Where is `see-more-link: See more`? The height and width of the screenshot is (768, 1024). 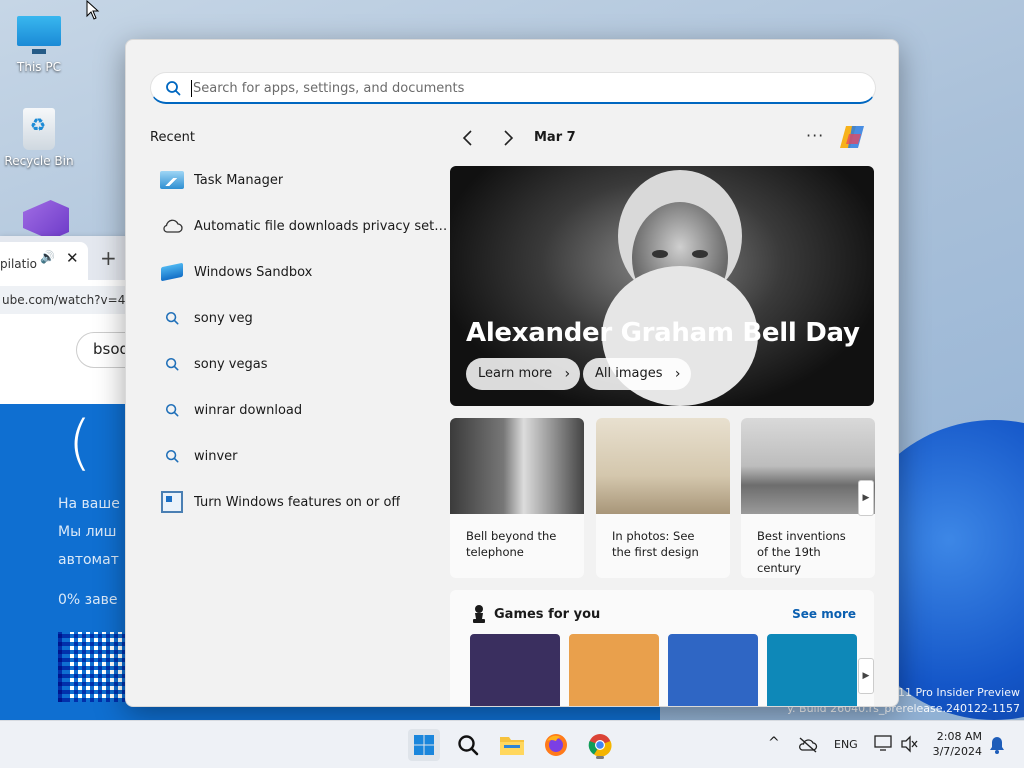 see-more-link: See more is located at coordinates (824, 614).